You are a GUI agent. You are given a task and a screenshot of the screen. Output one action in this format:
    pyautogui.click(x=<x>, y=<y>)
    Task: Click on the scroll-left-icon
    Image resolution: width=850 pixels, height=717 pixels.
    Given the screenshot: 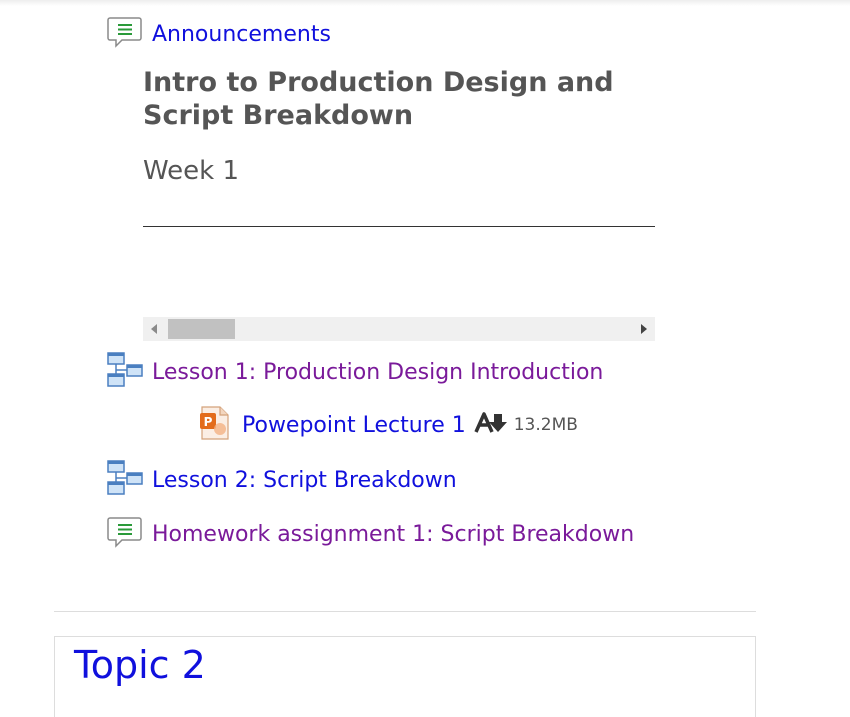 What is the action you would take?
    pyautogui.click(x=154, y=329)
    